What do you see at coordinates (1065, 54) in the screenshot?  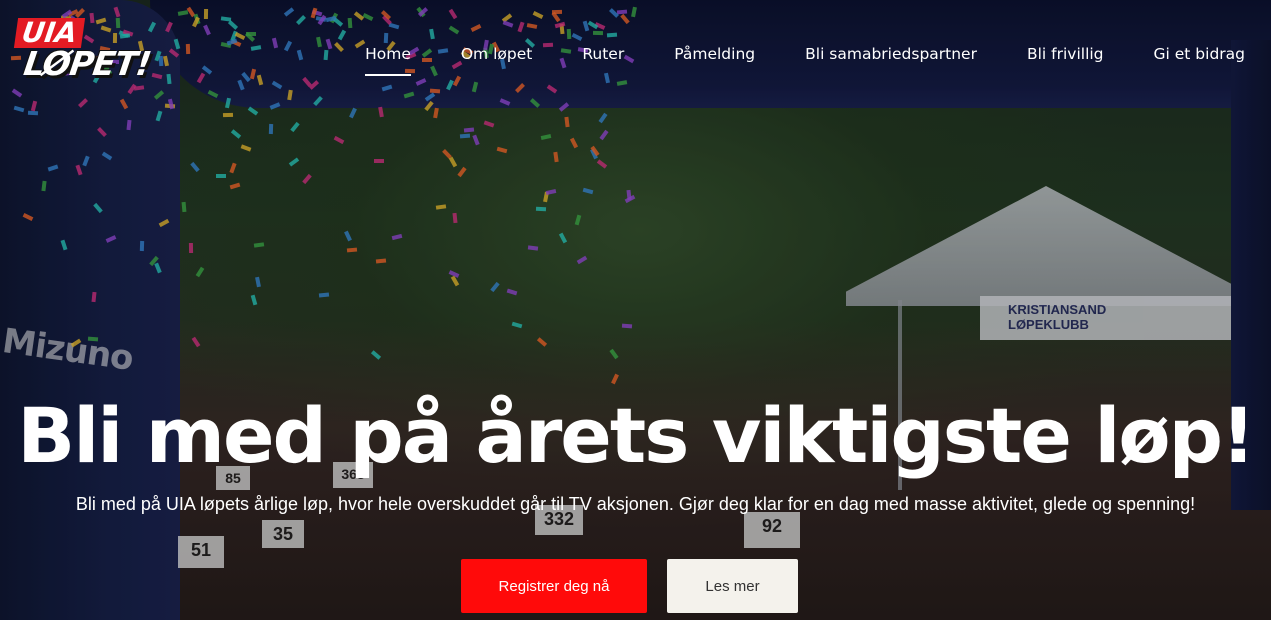 I see `nav-item-frivillig: Bli frivillig` at bounding box center [1065, 54].